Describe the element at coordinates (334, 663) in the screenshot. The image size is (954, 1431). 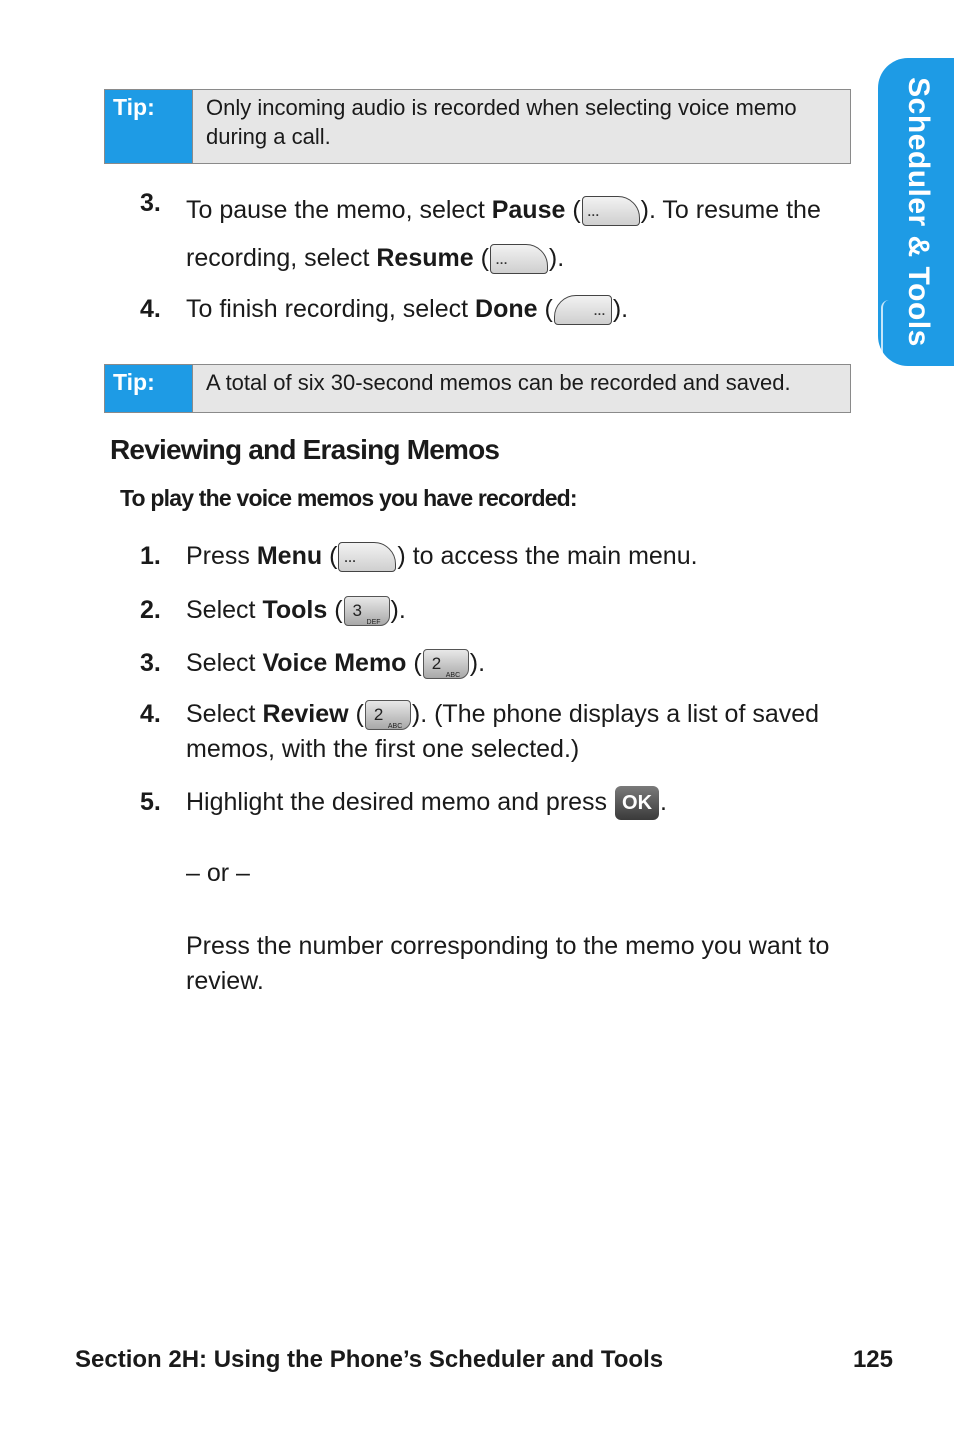
I see `voice-memo-label: Voice Memo` at that location.